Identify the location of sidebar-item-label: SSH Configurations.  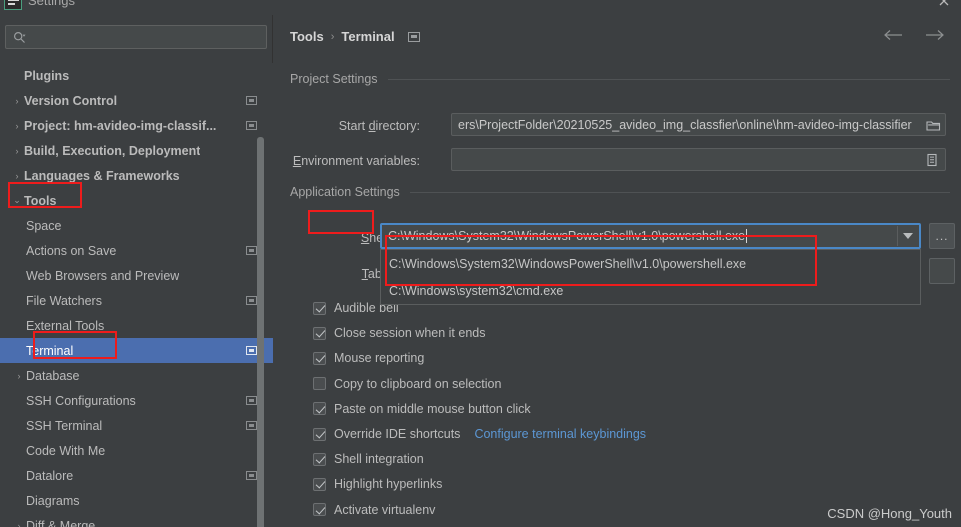
(81, 400).